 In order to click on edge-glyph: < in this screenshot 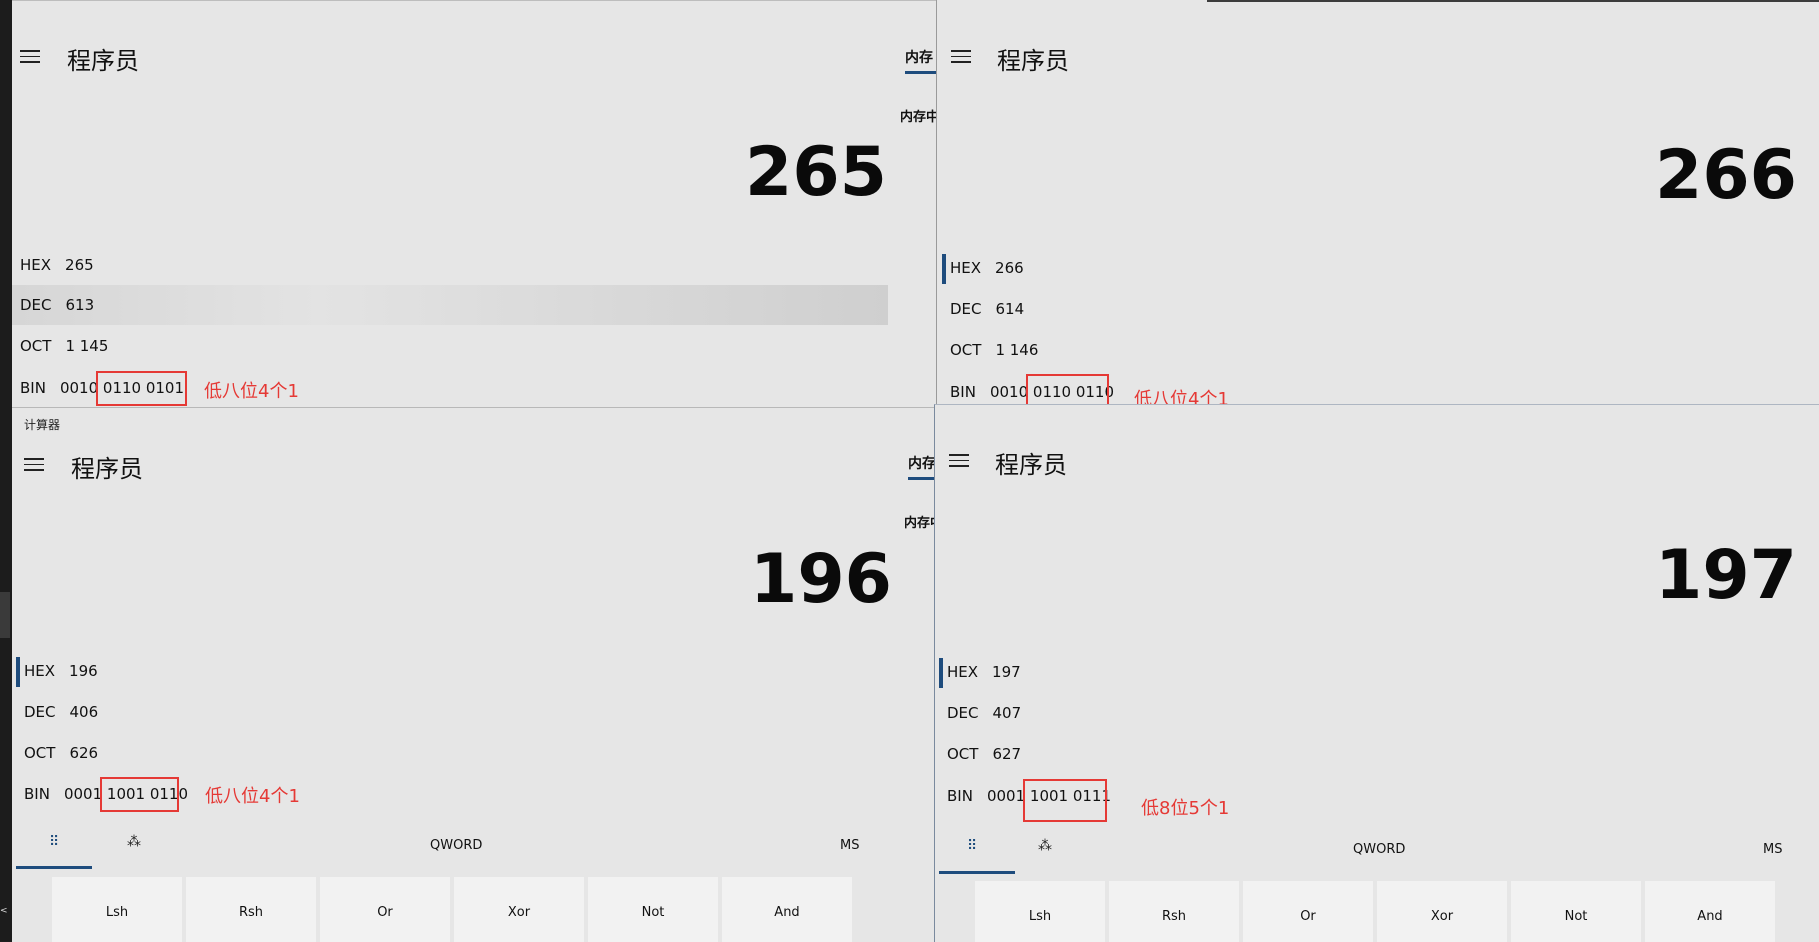, I will do `click(4, 911)`.